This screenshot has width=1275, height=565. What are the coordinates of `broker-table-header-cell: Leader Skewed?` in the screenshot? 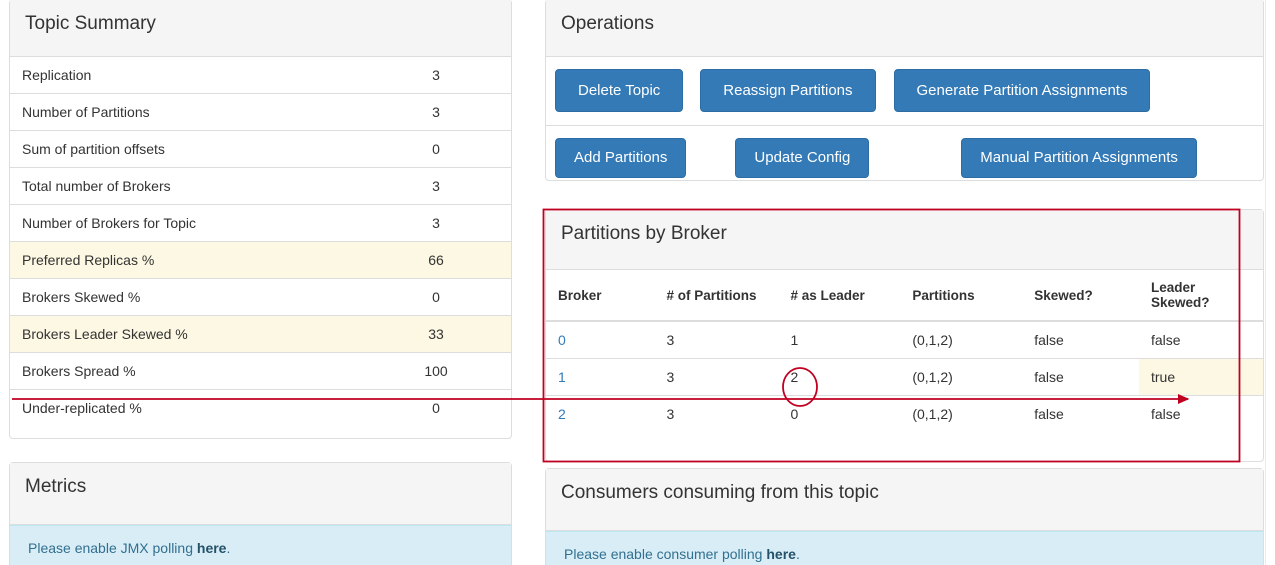 It's located at (1200, 296).